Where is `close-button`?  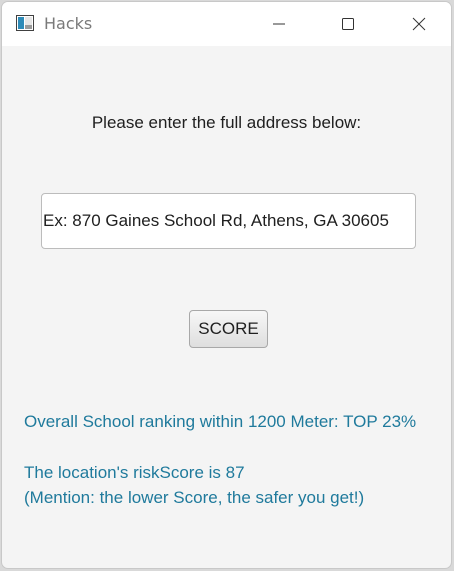 close-button is located at coordinates (419, 24).